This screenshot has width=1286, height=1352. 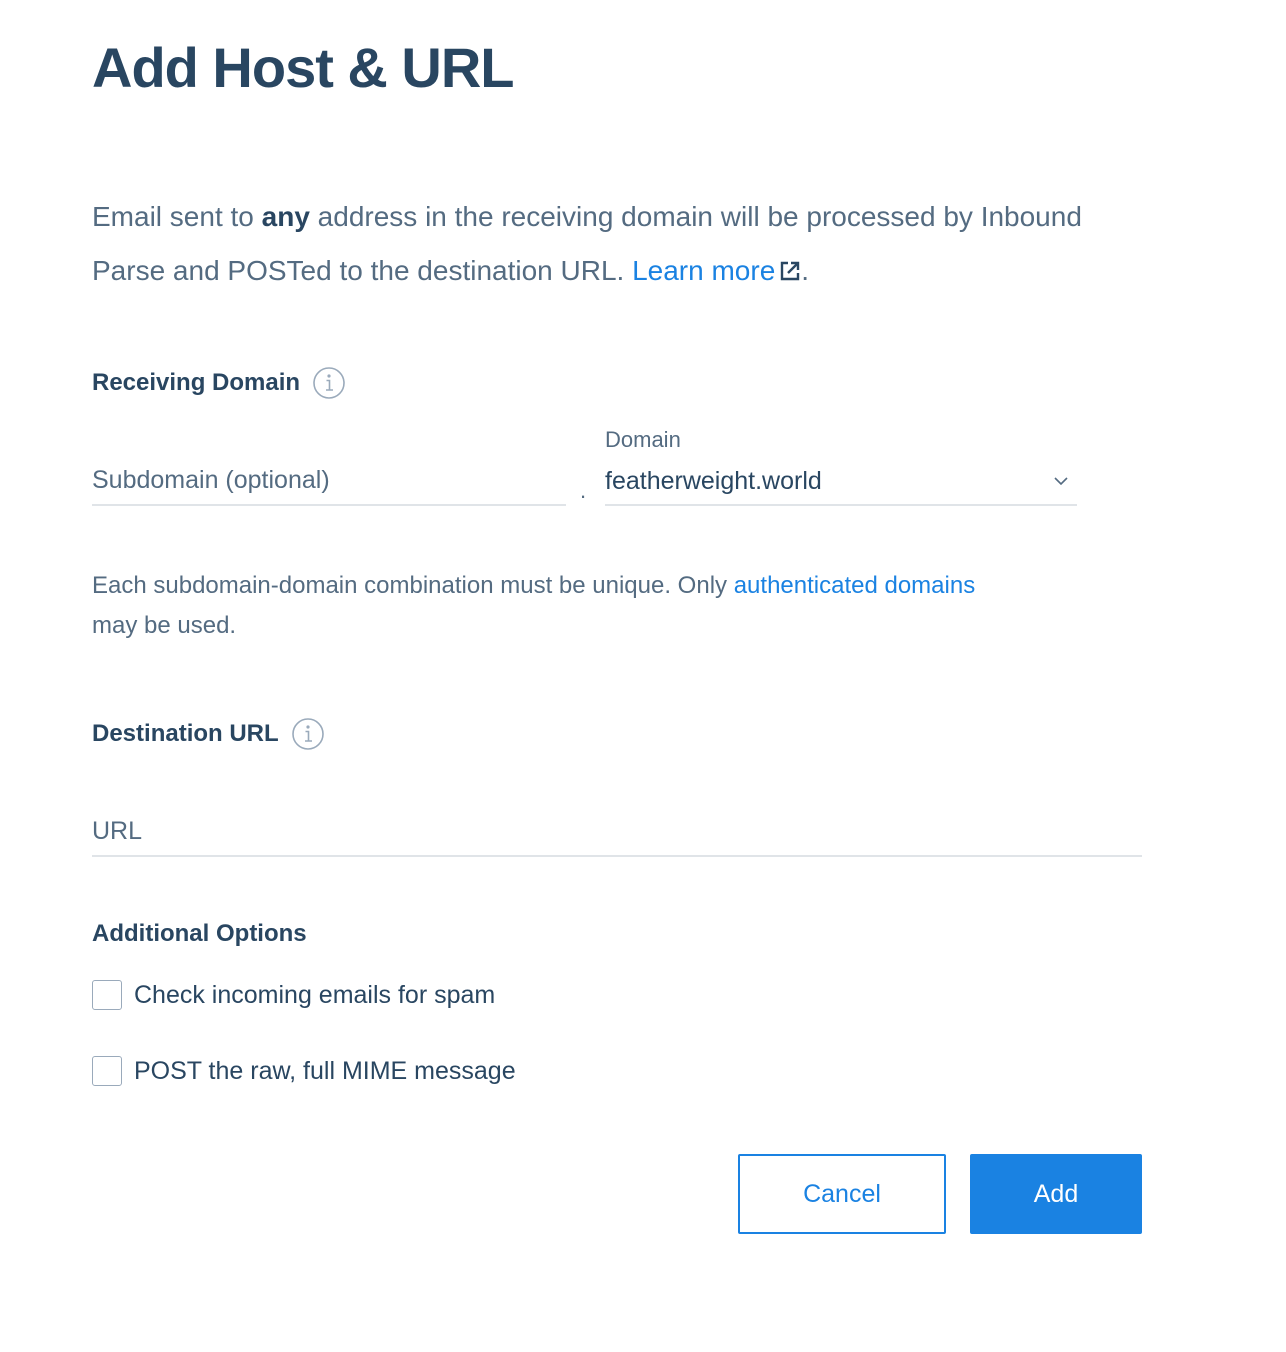 I want to click on domain-select: featherweight.world, so click(x=841, y=481).